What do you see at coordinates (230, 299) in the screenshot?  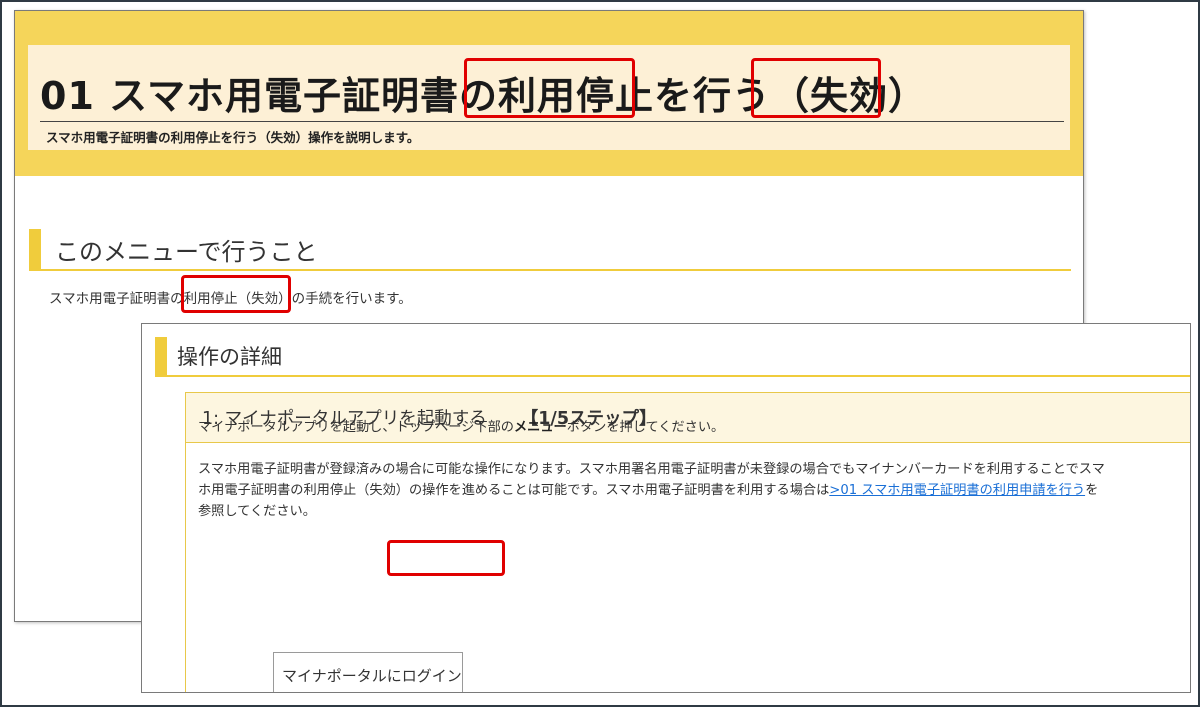 I see `menu-description: スマホ用電子証明書の利用停止（失効）の手続を行います。` at bounding box center [230, 299].